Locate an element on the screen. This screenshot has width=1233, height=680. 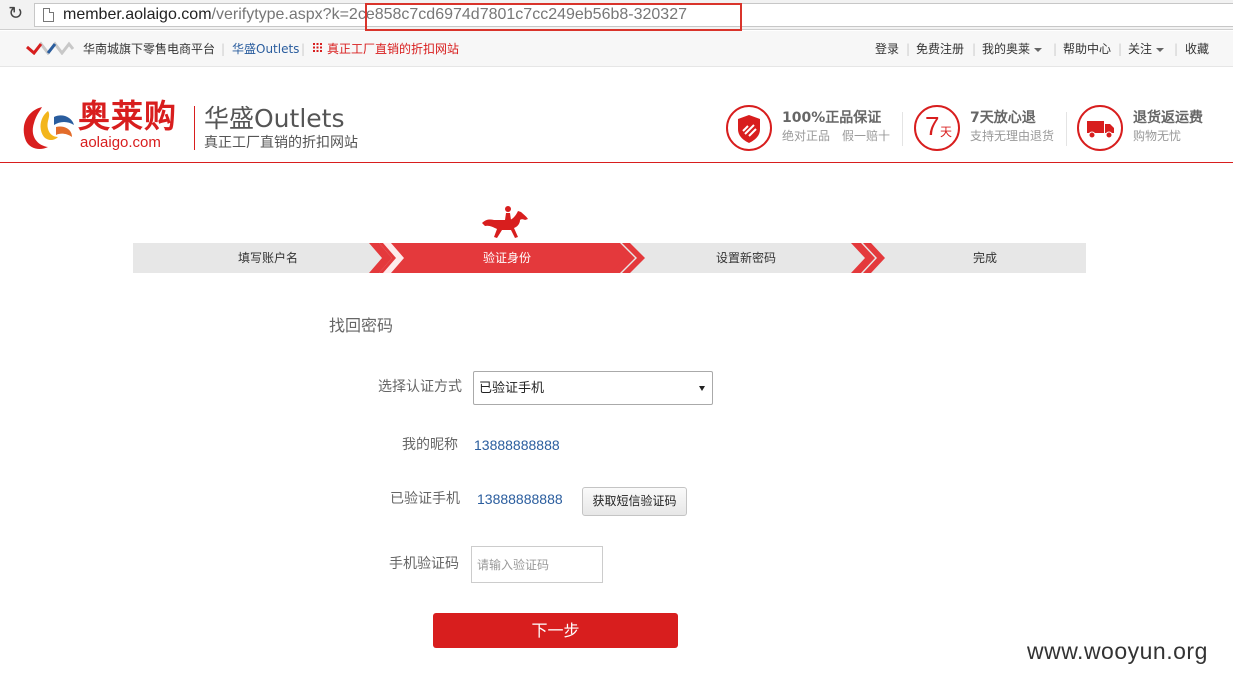
nickname-label: 我的昵称 is located at coordinates (430, 445).